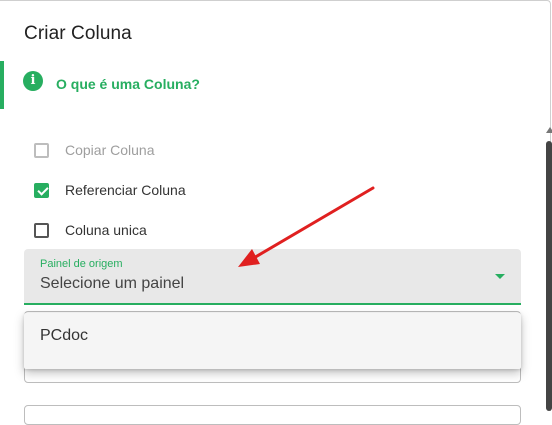  What do you see at coordinates (306, 226) in the screenshot?
I see `annotation-arrow-icon` at bounding box center [306, 226].